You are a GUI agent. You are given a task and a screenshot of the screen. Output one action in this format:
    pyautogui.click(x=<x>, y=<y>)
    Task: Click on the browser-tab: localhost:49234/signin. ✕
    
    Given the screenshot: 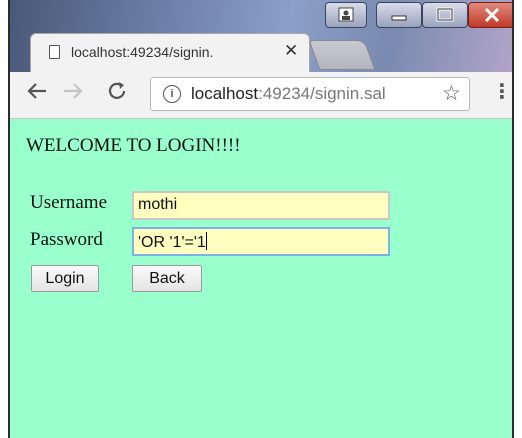 What is the action you would take?
    pyautogui.click(x=170, y=52)
    